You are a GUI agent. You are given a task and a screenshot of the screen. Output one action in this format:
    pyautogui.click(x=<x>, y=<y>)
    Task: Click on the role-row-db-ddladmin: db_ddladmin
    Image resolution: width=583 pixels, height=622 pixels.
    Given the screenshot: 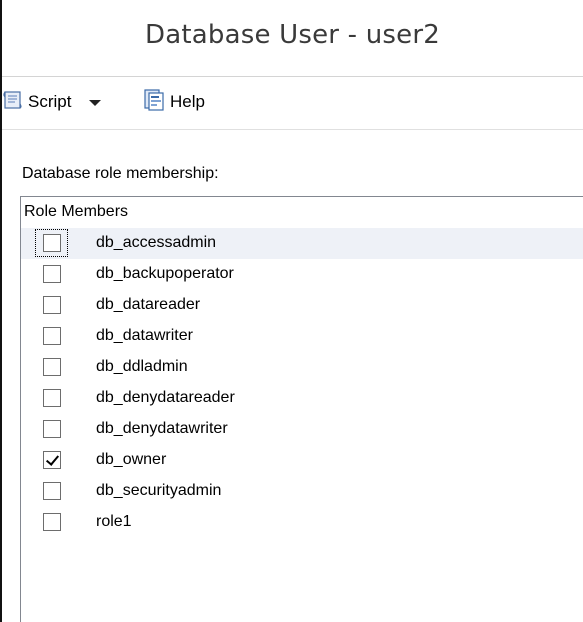 What is the action you would take?
    pyautogui.click(x=302, y=367)
    